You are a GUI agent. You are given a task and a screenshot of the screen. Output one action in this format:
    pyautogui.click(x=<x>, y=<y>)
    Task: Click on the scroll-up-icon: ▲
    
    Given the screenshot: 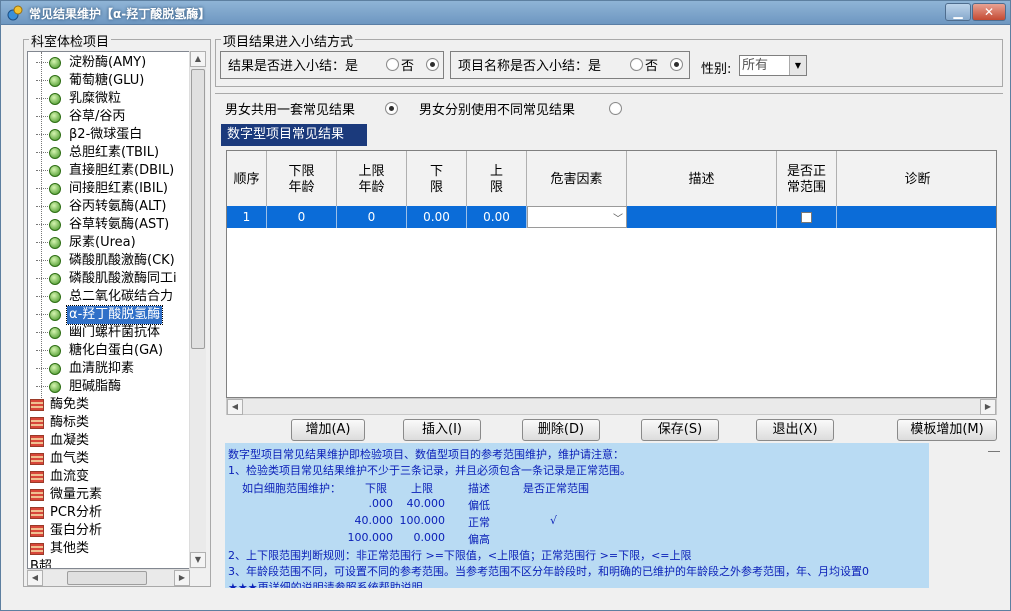 What is the action you would take?
    pyautogui.click(x=198, y=59)
    